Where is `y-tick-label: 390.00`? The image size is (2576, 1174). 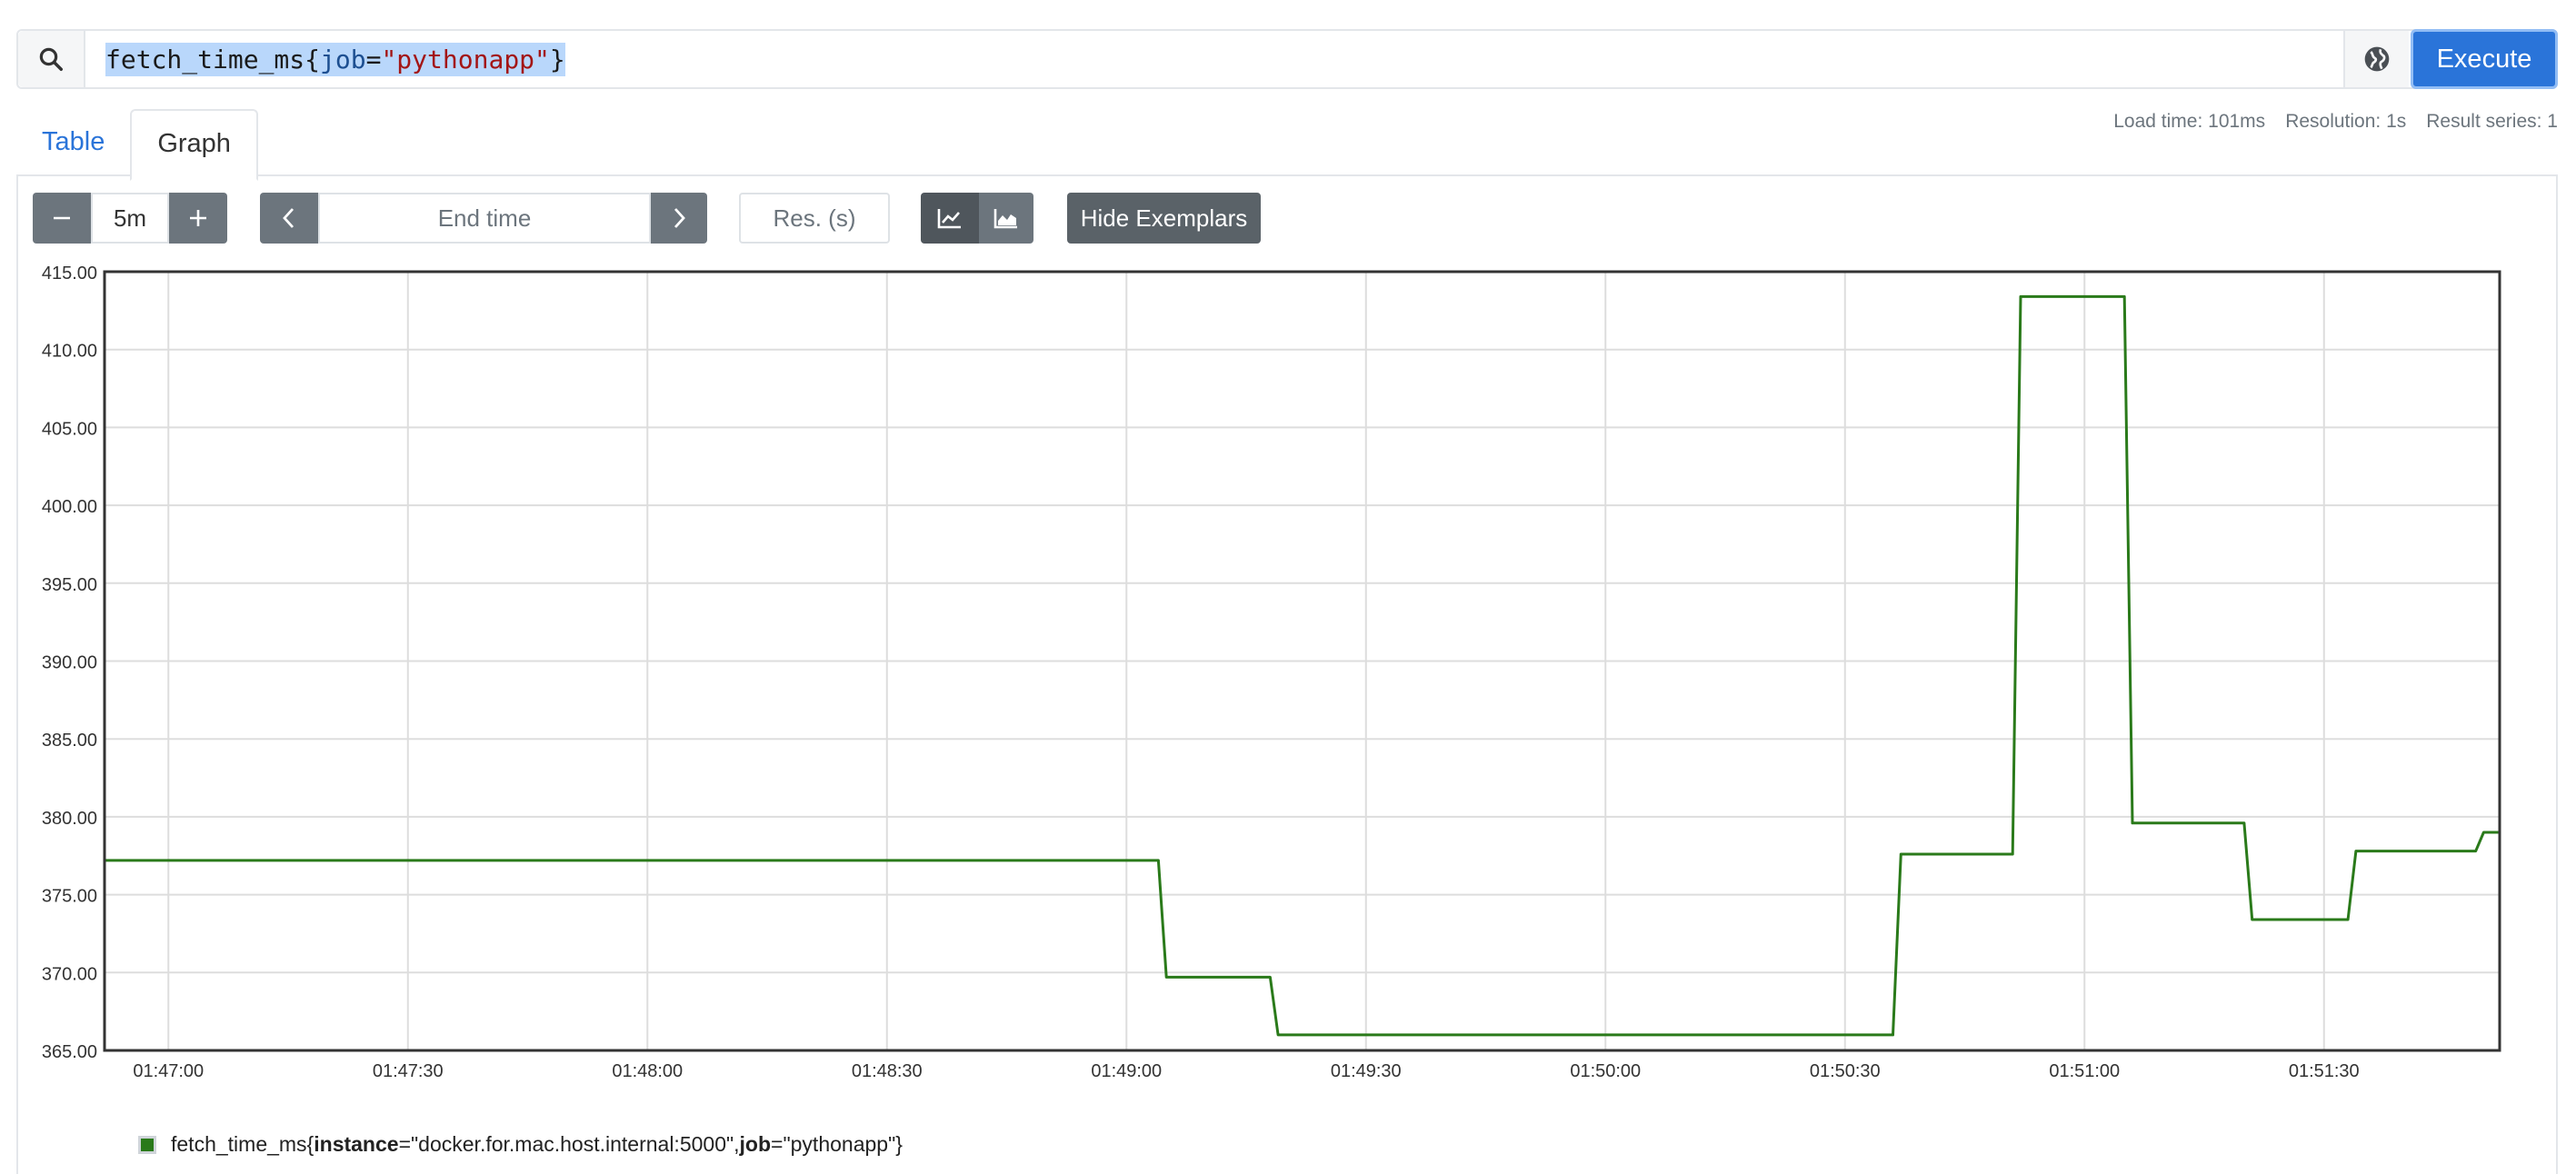 y-tick-label: 390.00 is located at coordinates (69, 663).